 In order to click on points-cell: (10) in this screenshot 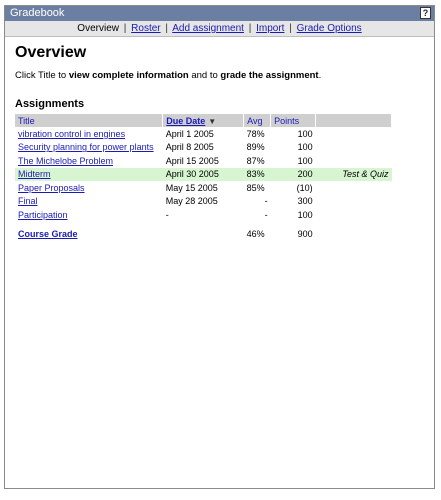, I will do `click(304, 187)`.